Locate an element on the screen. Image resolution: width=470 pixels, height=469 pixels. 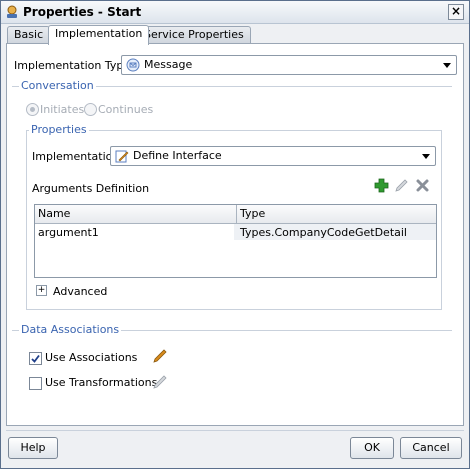
edit-transformations-pencil-icon is located at coordinates (160, 382).